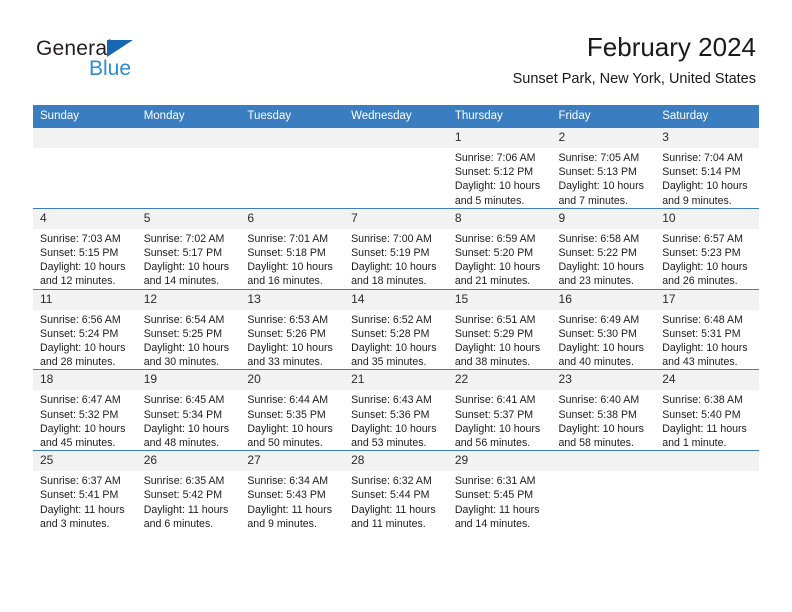  Describe the element at coordinates (184, 319) in the screenshot. I see `sunrise-text: Sunrise: 6:54 AM` at that location.